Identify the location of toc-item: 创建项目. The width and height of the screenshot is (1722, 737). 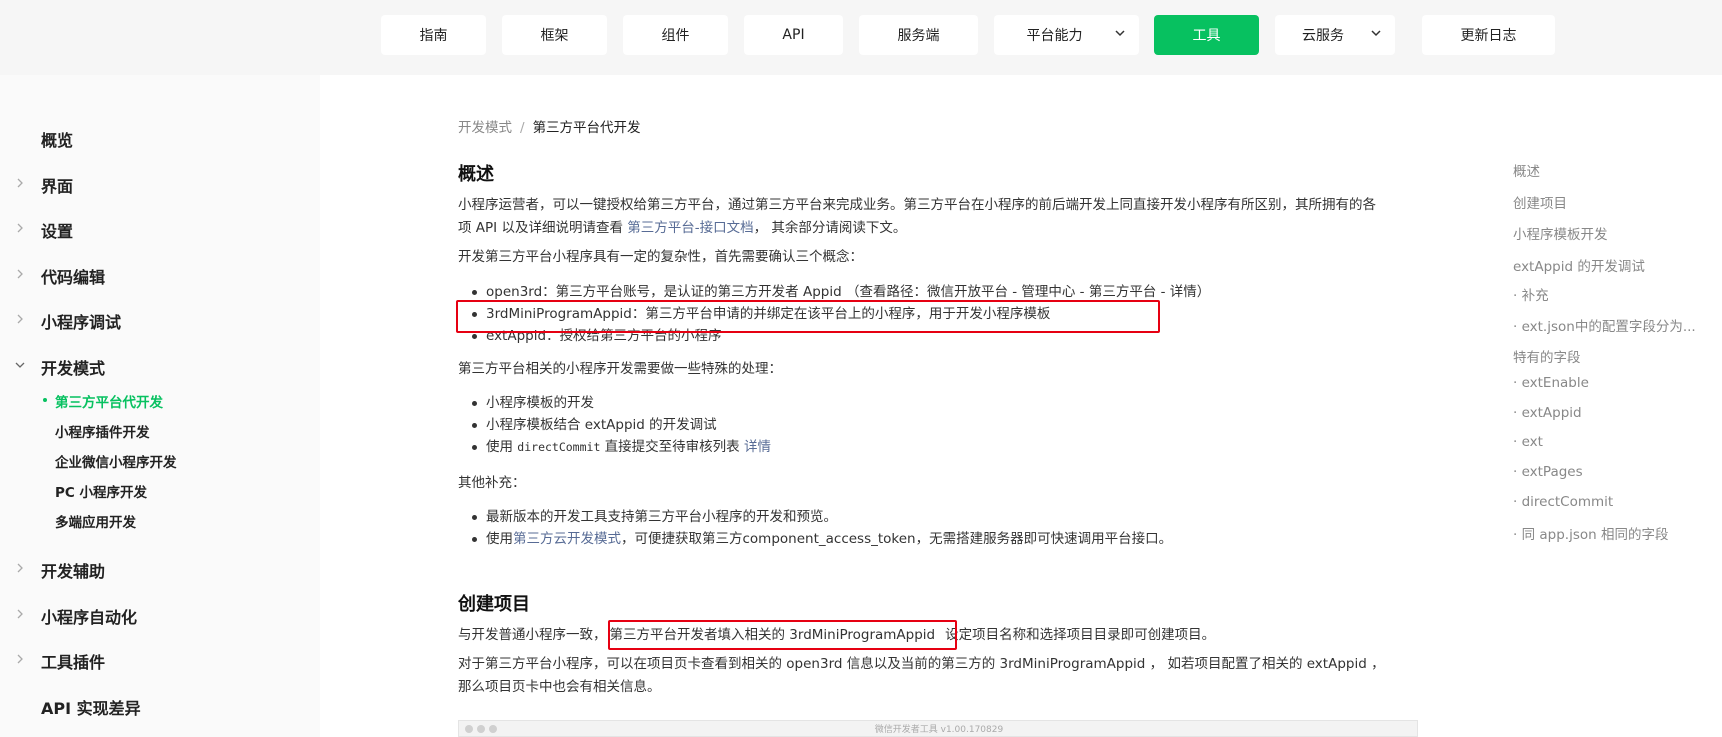
(1540, 202).